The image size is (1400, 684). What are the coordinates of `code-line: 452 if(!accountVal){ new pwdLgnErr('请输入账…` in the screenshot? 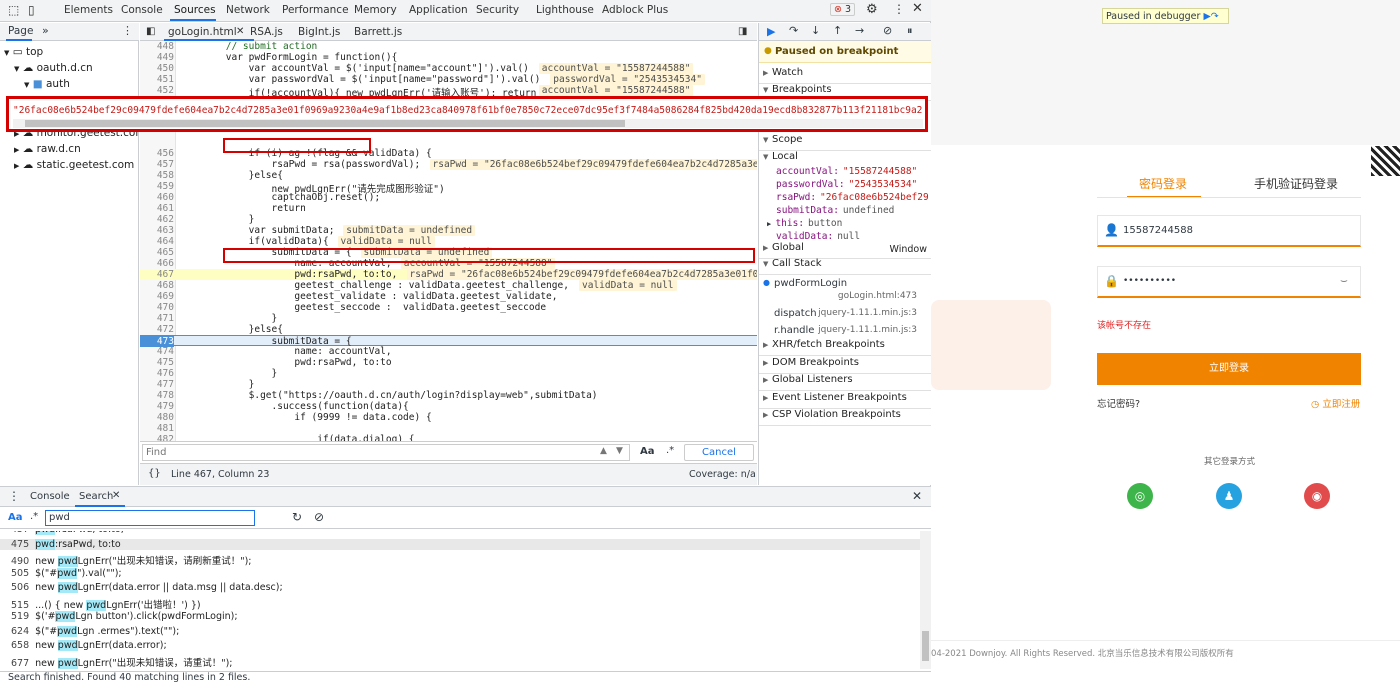 It's located at (448, 92).